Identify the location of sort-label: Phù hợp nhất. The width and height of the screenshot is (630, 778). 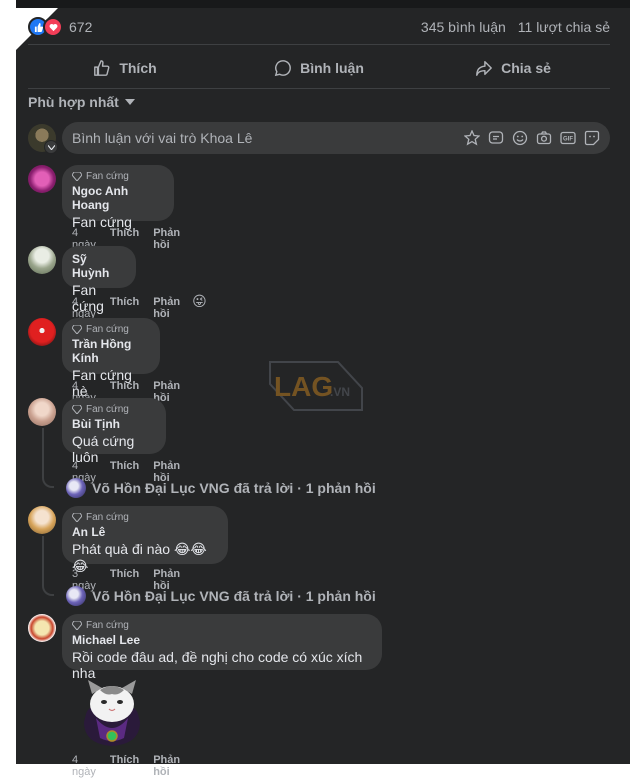
(73, 102).